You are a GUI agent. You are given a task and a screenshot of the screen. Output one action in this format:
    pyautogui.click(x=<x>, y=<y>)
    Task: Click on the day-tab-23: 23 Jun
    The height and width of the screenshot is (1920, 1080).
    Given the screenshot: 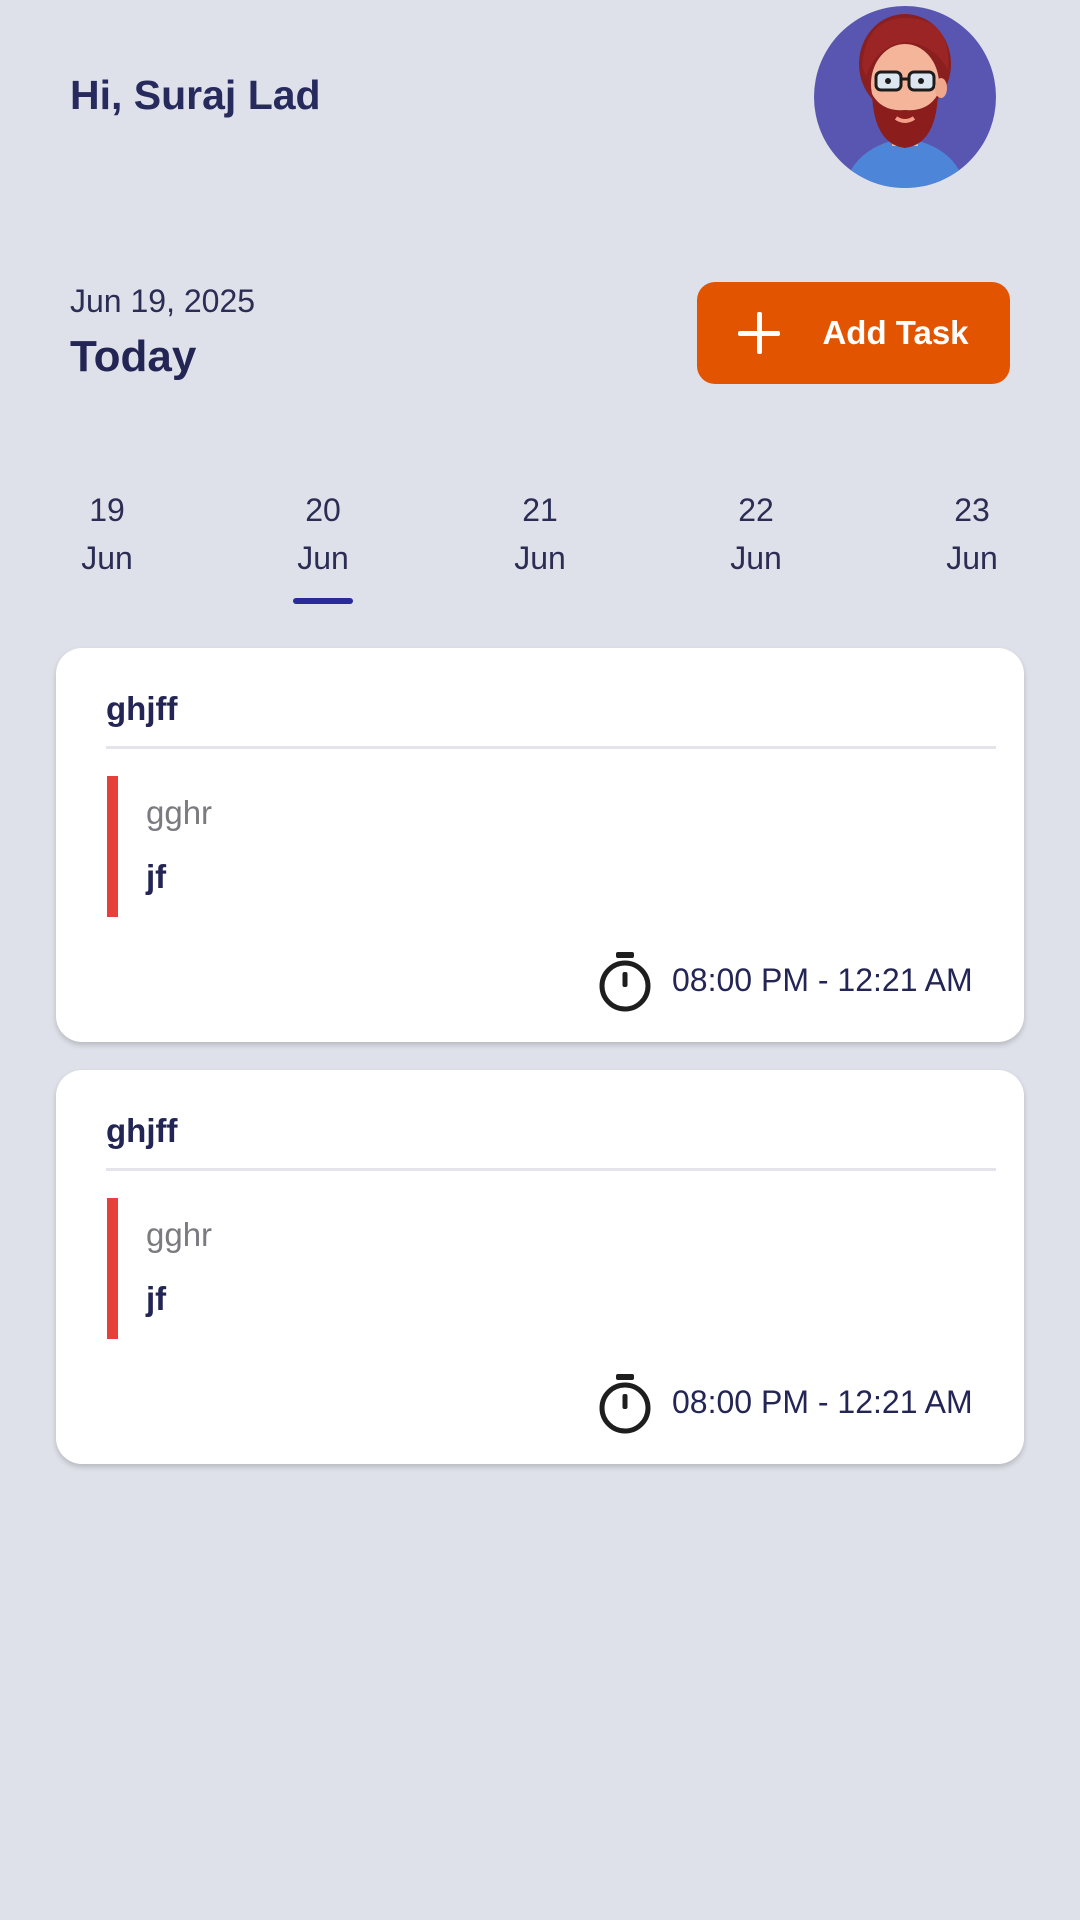 What is the action you would take?
    pyautogui.click(x=972, y=534)
    